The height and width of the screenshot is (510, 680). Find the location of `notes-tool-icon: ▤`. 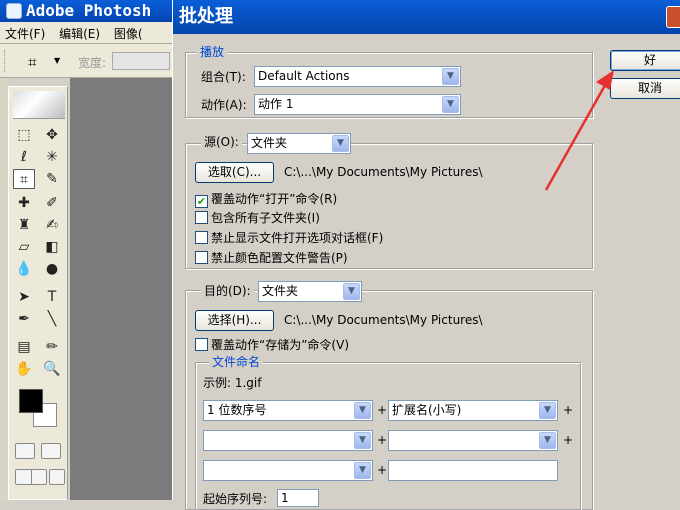

notes-tool-icon: ▤ is located at coordinates (24, 347).